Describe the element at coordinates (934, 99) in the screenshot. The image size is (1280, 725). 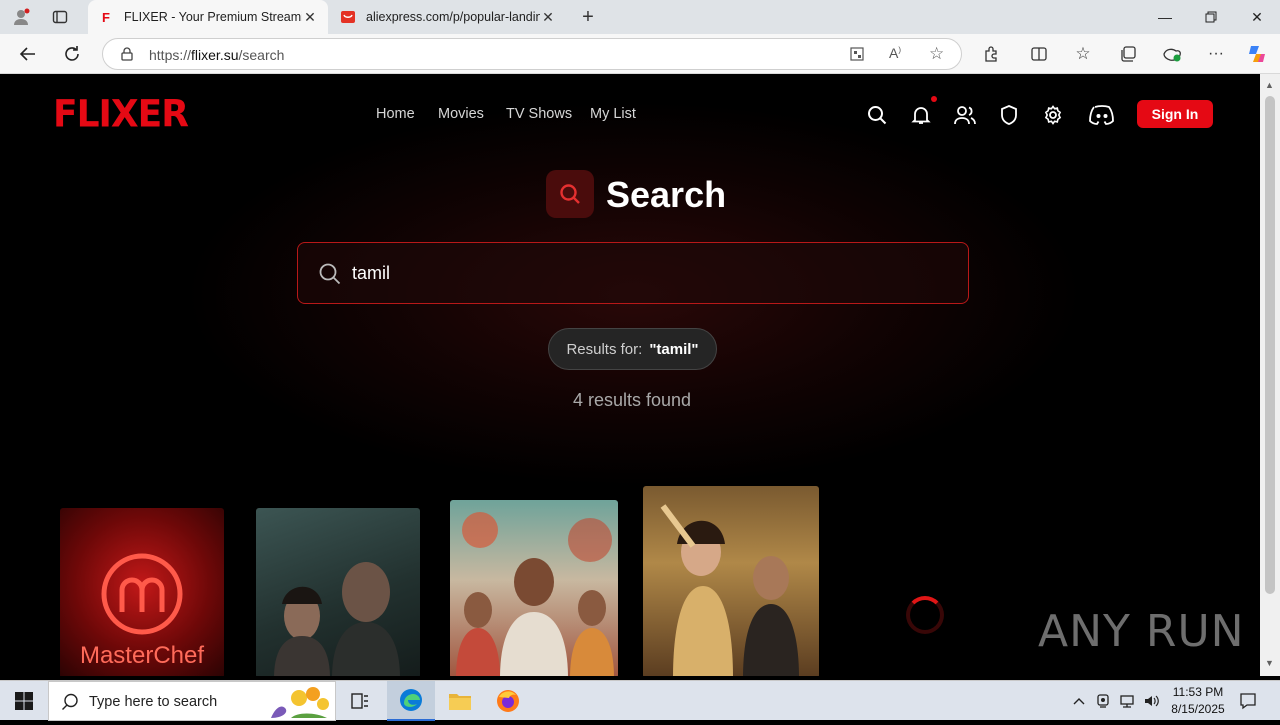
I see `notification-dot` at that location.